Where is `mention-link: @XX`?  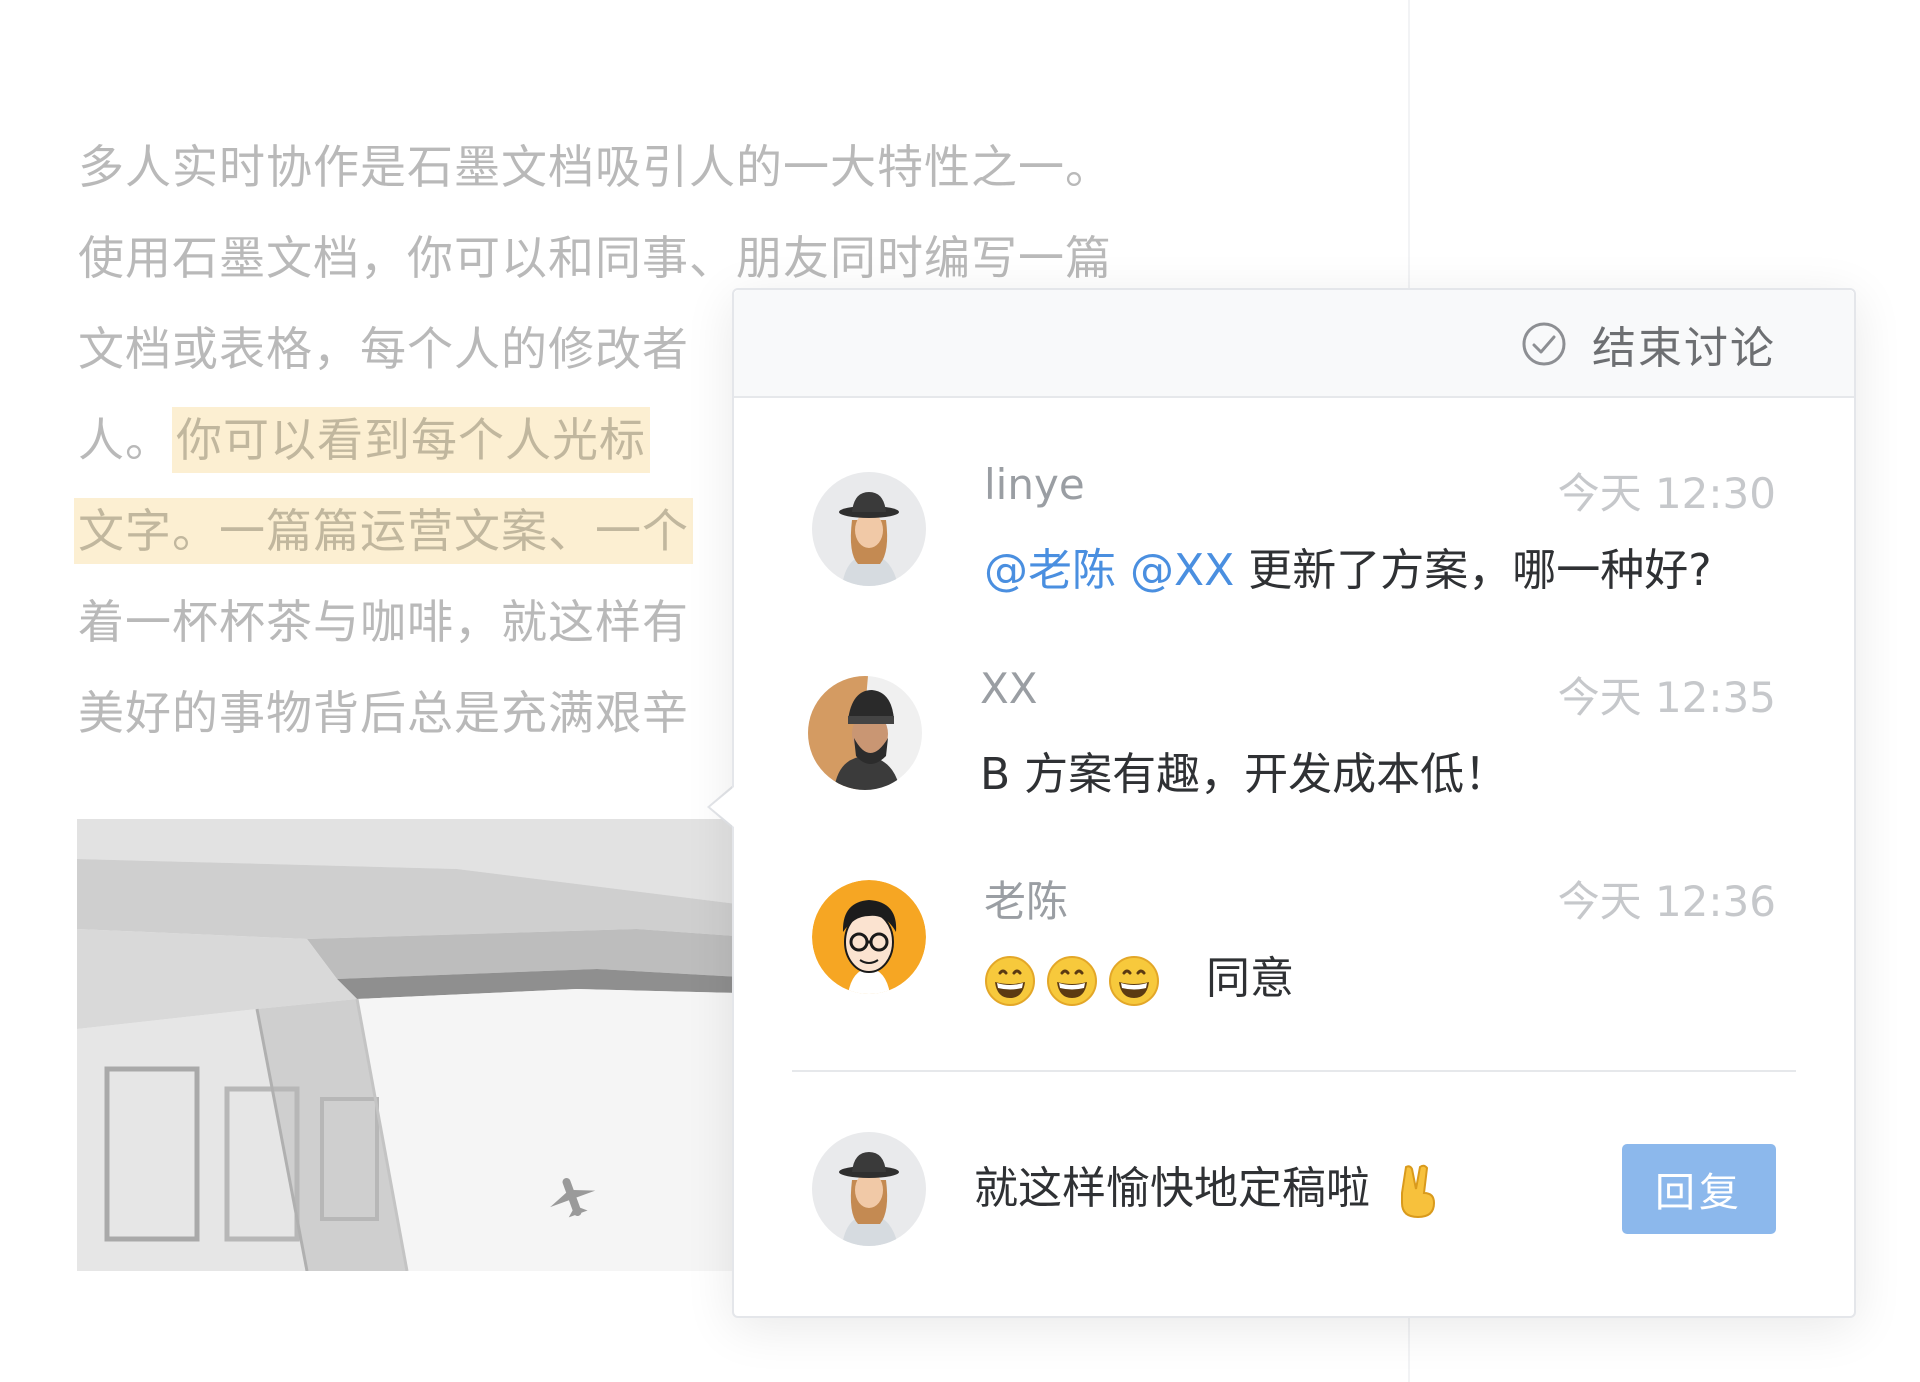
mention-link: @XX is located at coordinates (1182, 570).